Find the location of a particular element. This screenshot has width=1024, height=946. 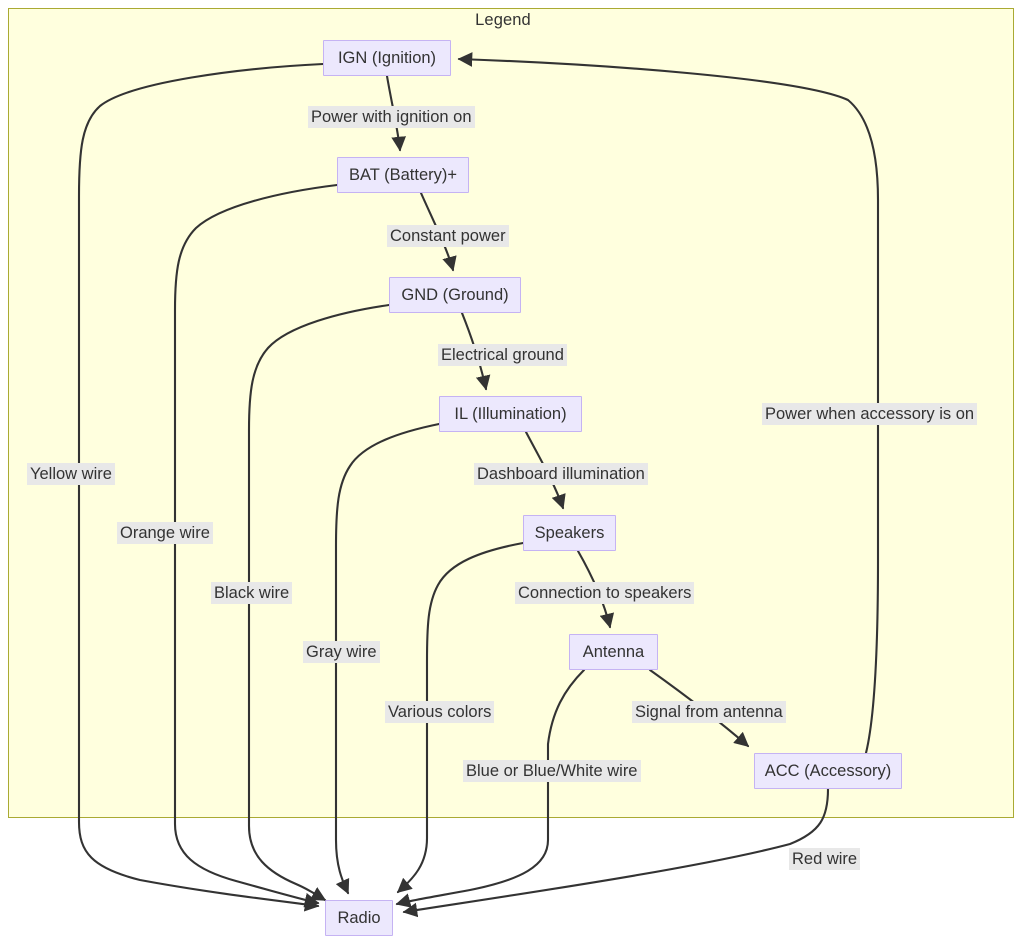

edge-label-dashboard-illumination: Dashboard illumination is located at coordinates (561, 474).